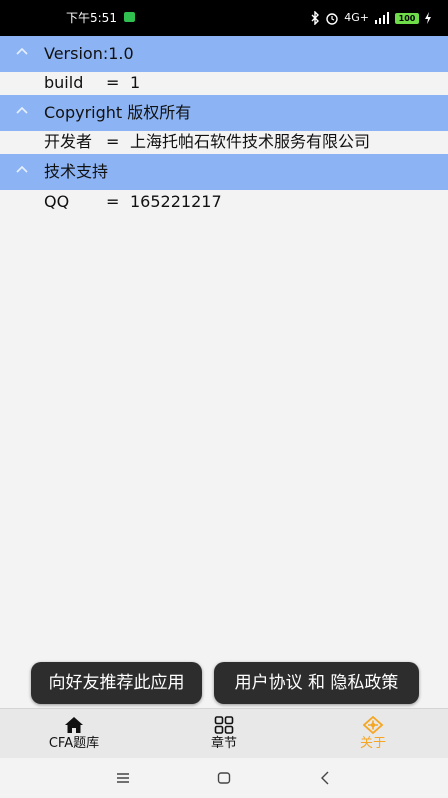  Describe the element at coordinates (224, 83) in the screenshot. I see `info-row-build: build = 1` at that location.